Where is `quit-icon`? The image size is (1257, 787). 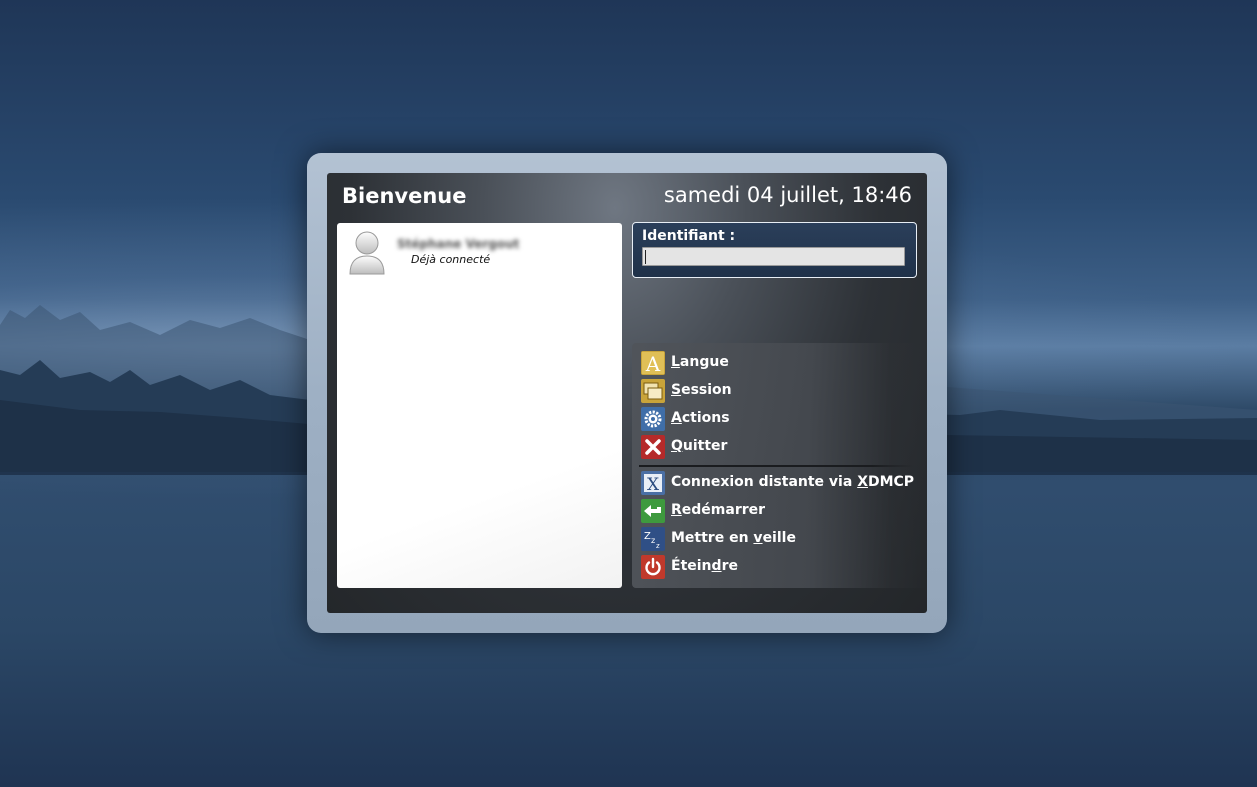 quit-icon is located at coordinates (653, 447).